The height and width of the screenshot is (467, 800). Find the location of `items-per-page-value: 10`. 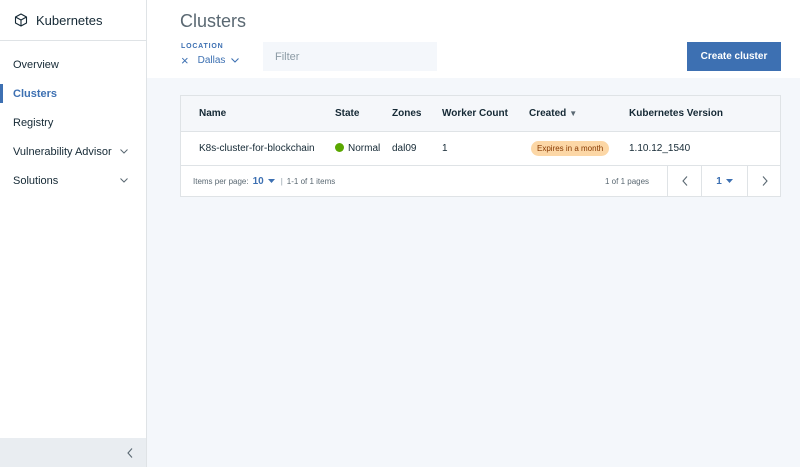

items-per-page-value: 10 is located at coordinates (258, 181).